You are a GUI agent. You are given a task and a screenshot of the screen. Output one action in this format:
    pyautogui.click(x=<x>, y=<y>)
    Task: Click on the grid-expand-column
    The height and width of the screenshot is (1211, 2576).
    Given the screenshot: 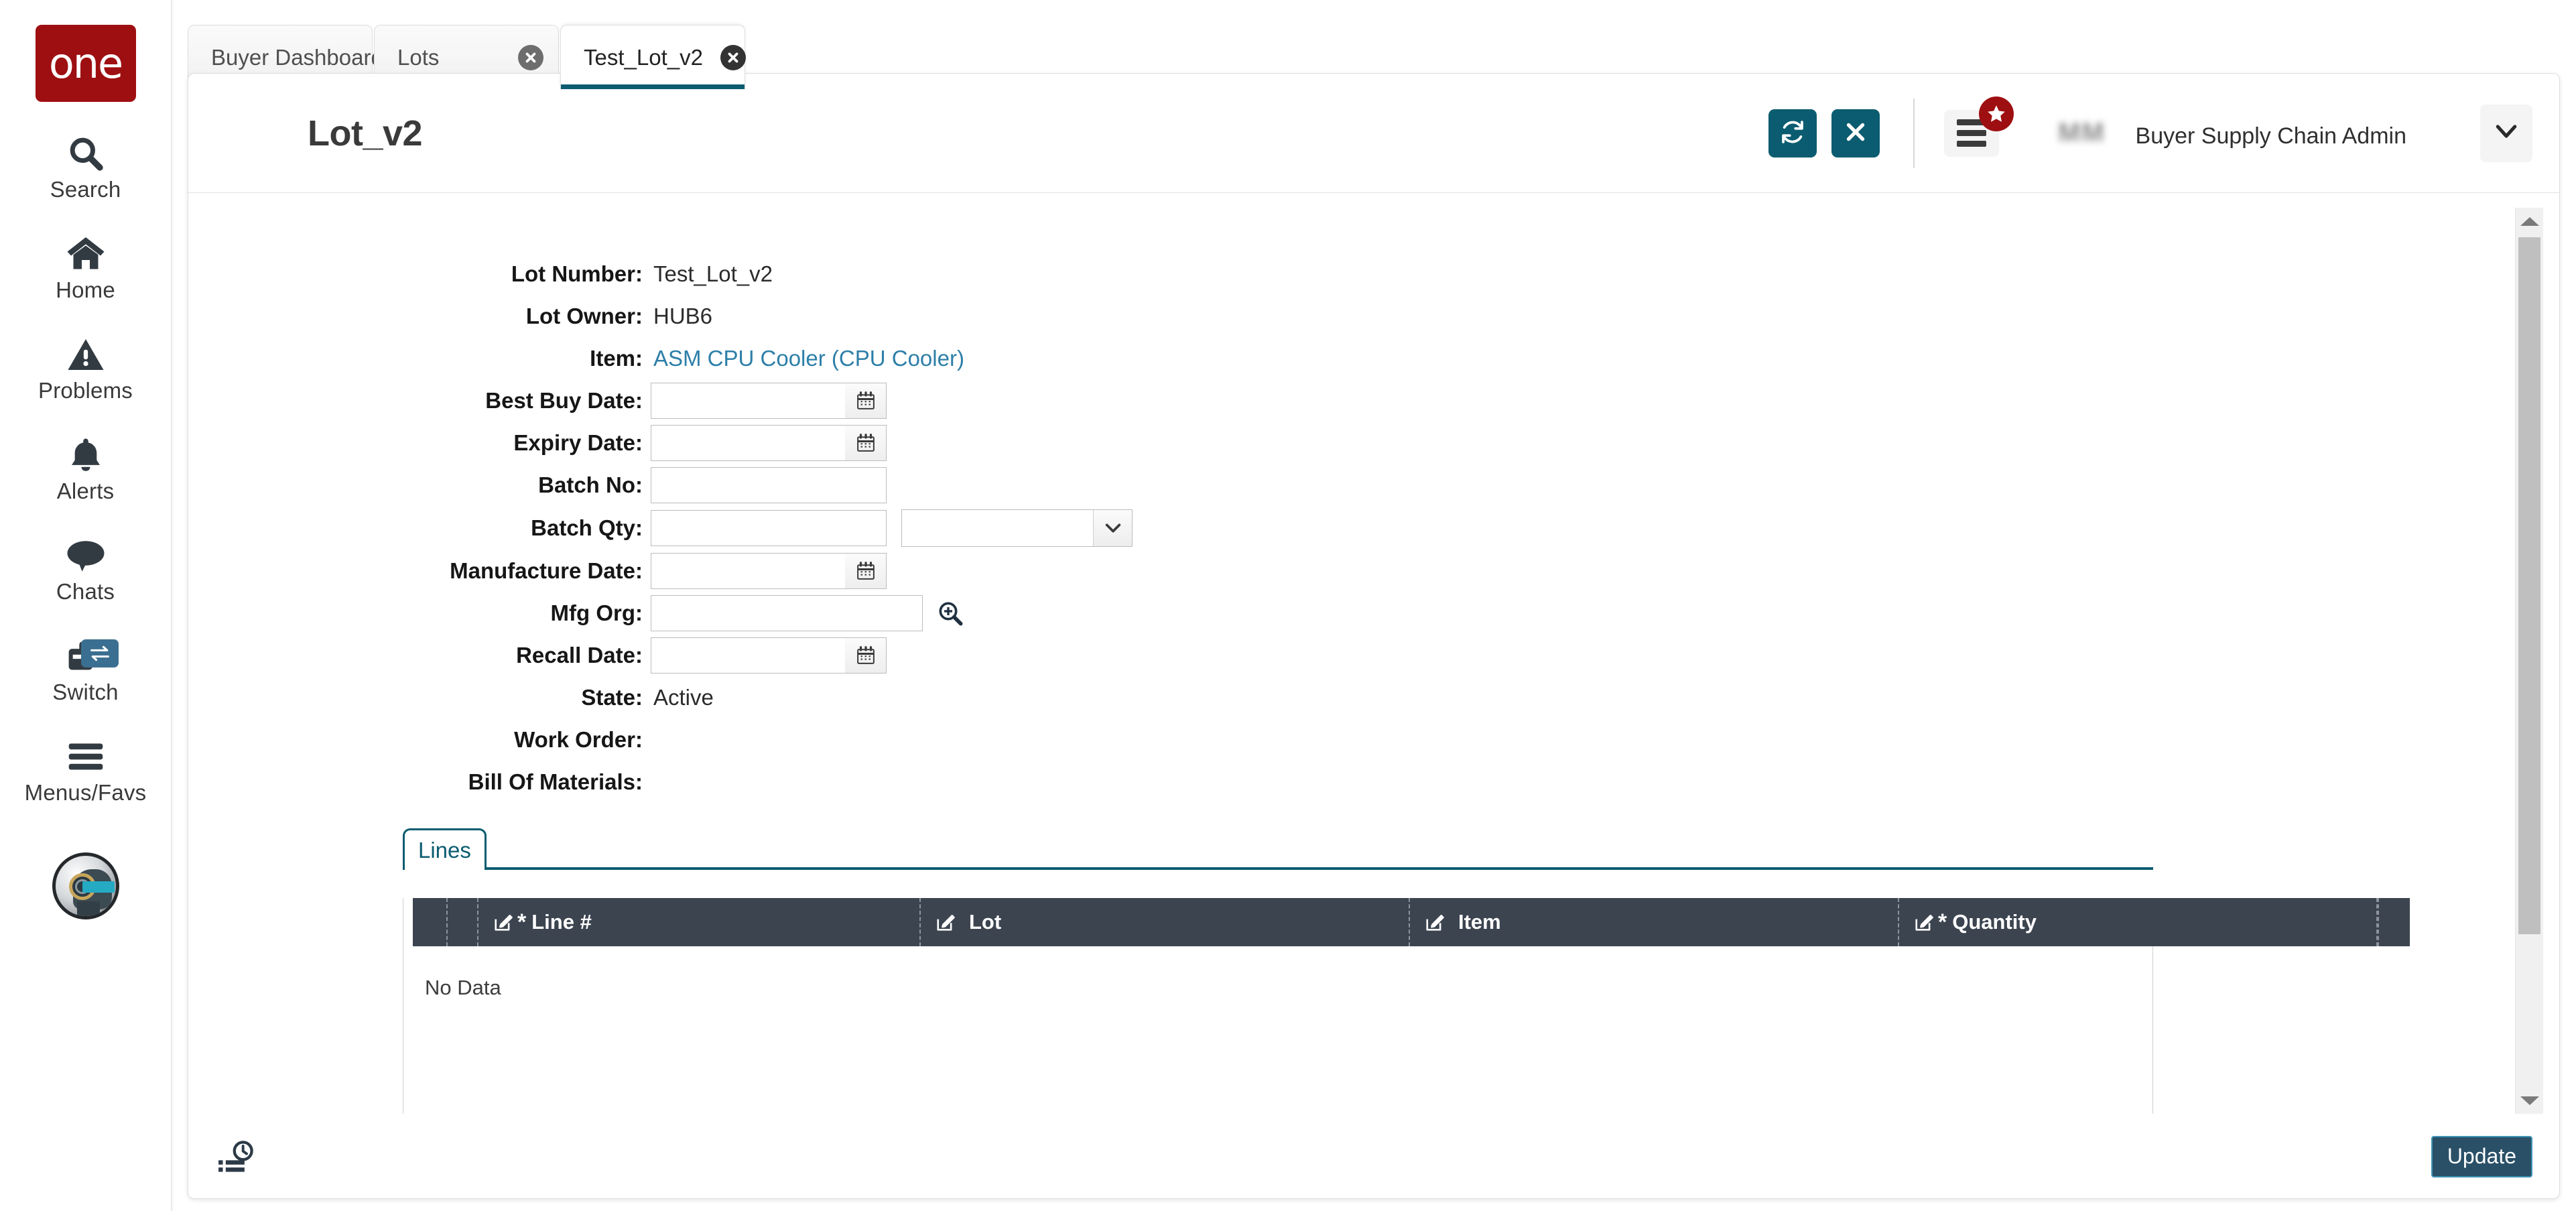 What is the action you would take?
    pyautogui.click(x=463, y=922)
    